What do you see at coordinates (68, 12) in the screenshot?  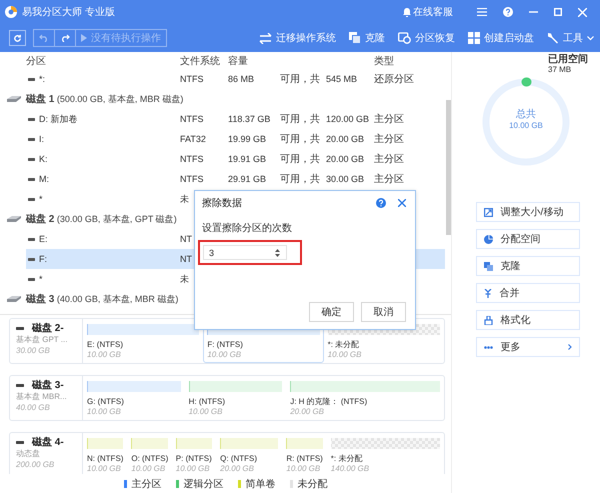 I see `window-title: 易我分区大师 专业版` at bounding box center [68, 12].